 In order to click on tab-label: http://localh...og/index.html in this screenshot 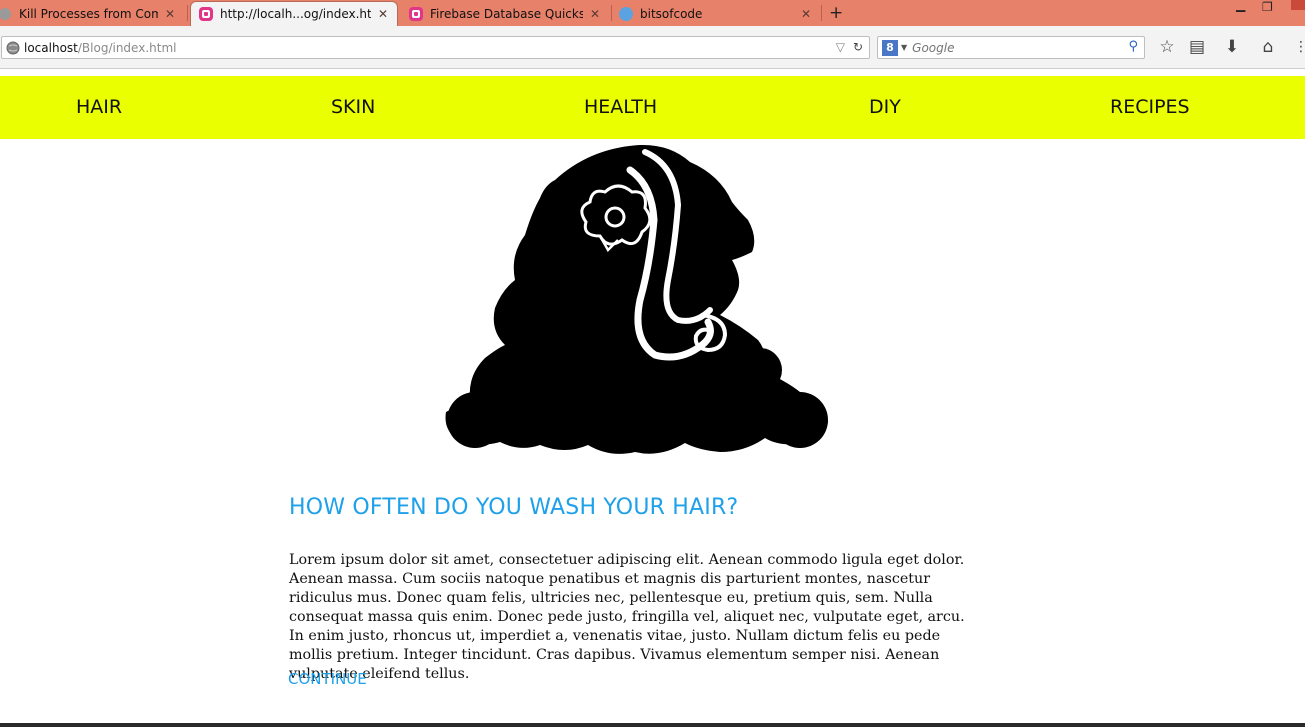, I will do `click(295, 14)`.